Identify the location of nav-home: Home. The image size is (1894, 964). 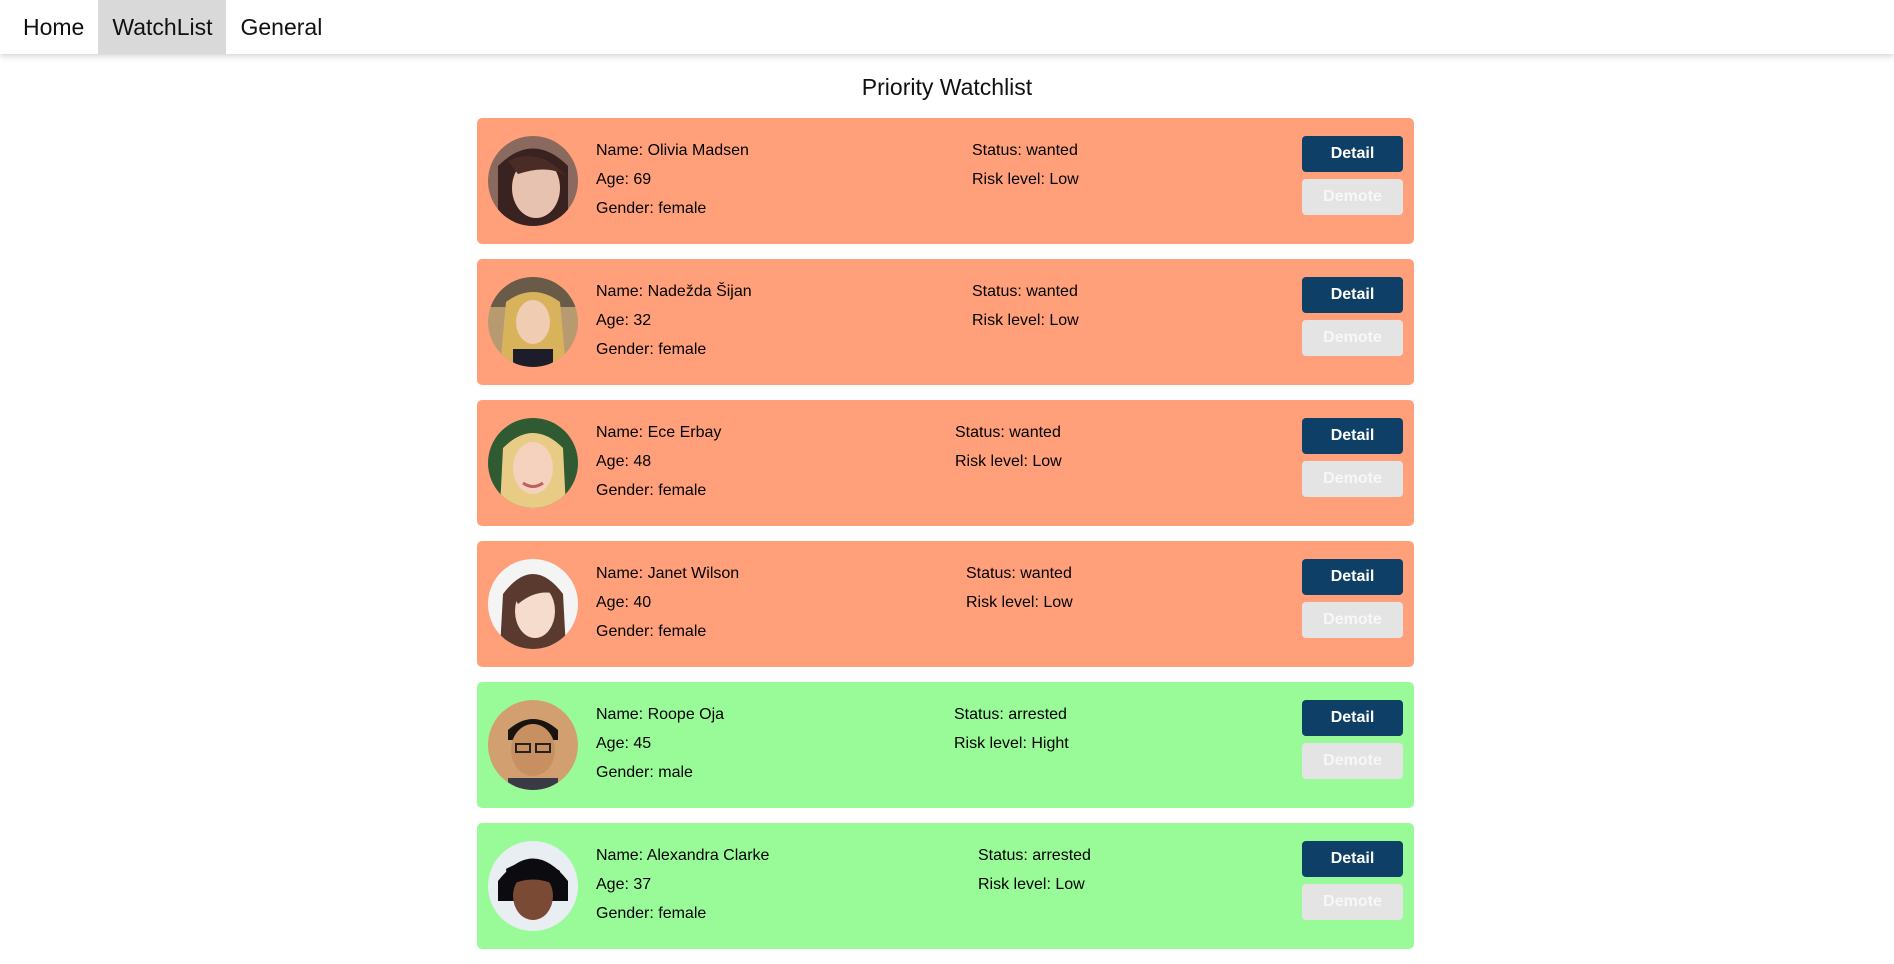
(49, 27).